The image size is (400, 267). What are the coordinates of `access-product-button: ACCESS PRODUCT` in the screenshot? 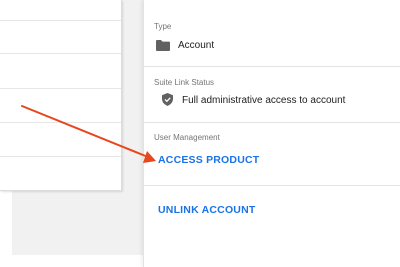 It's located at (208, 160).